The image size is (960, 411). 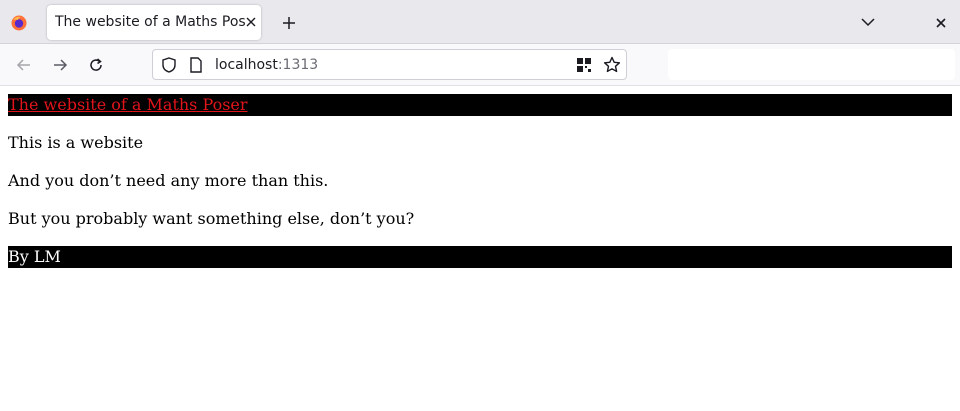 What do you see at coordinates (196, 65) in the screenshot?
I see `page-icon` at bounding box center [196, 65].